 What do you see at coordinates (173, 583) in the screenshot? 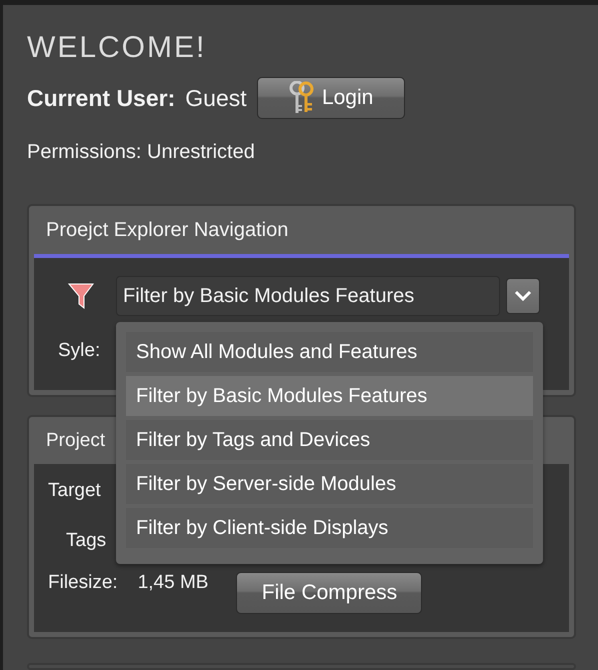
I see `filesize-value: 1,45 MB` at bounding box center [173, 583].